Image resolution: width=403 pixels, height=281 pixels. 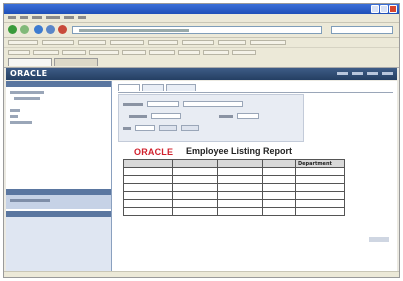 I want to click on navigation-bar, so click(x=201, y=30).